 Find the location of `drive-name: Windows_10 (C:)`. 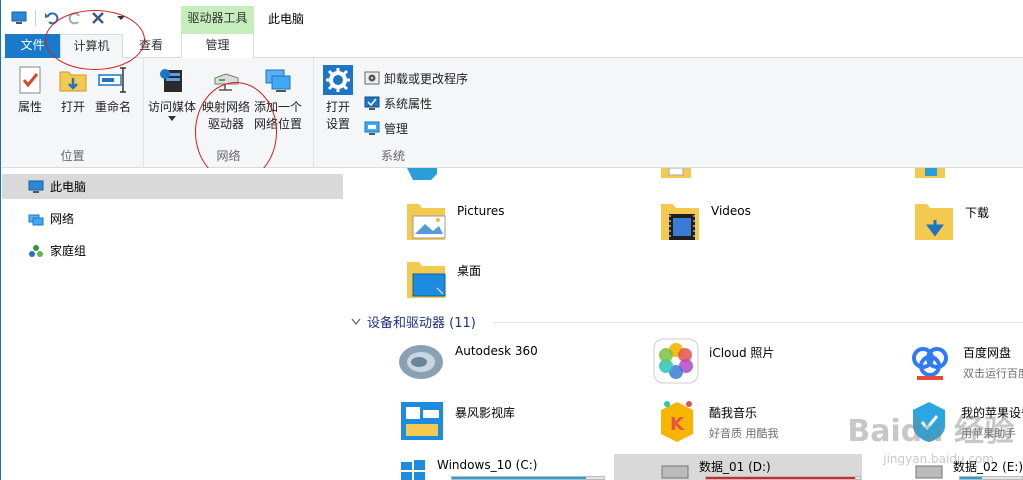

drive-name: Windows_10 (C:) is located at coordinates (487, 465).